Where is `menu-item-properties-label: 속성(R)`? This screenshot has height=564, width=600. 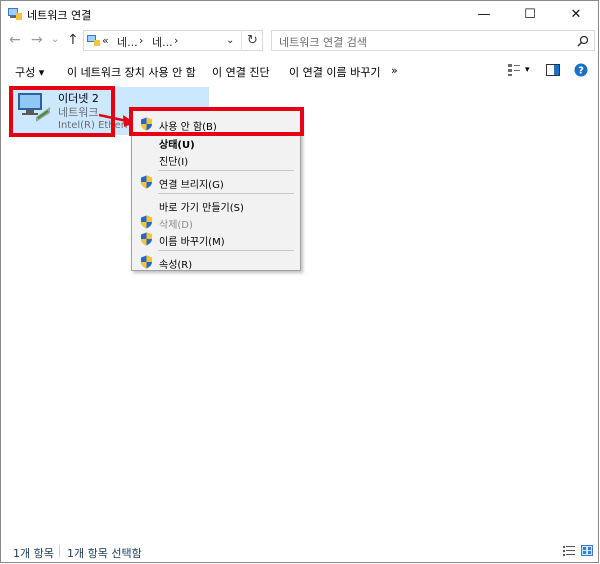 menu-item-properties-label: 속성(R) is located at coordinates (176, 265).